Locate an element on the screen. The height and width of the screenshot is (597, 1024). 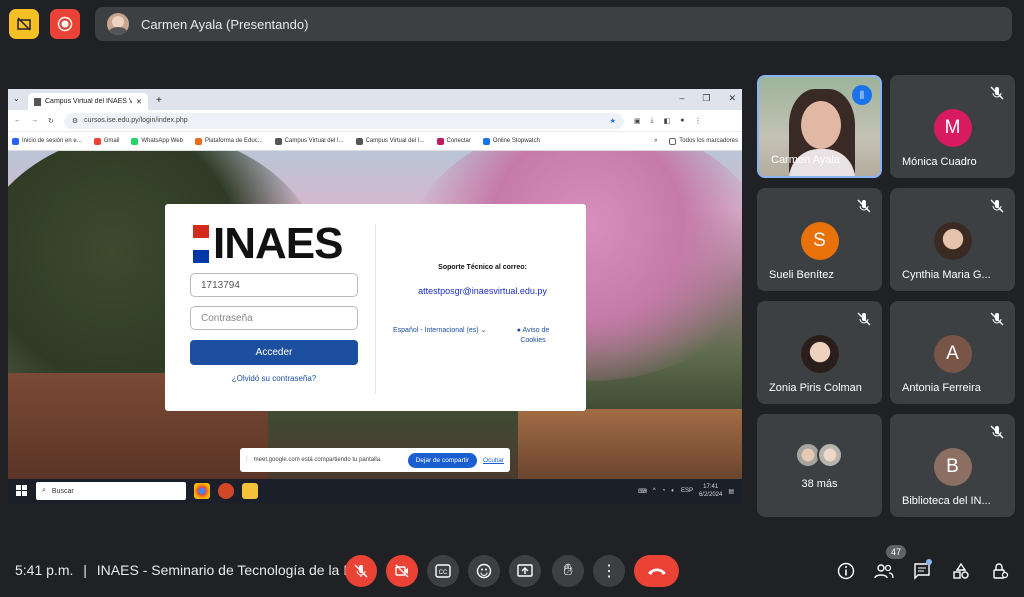
browser-menu-icon: ⋮ is located at coordinates (697, 121).